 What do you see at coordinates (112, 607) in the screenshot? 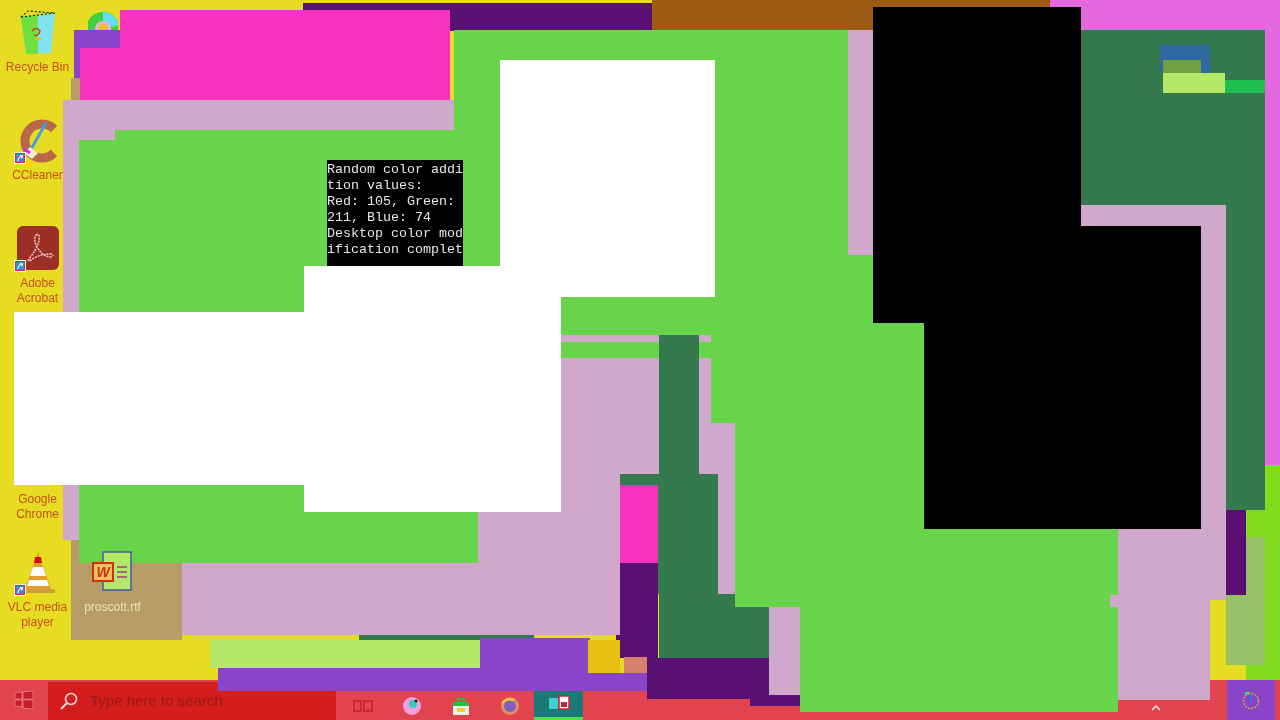
I see `icon-label: proscott.rtf` at bounding box center [112, 607].